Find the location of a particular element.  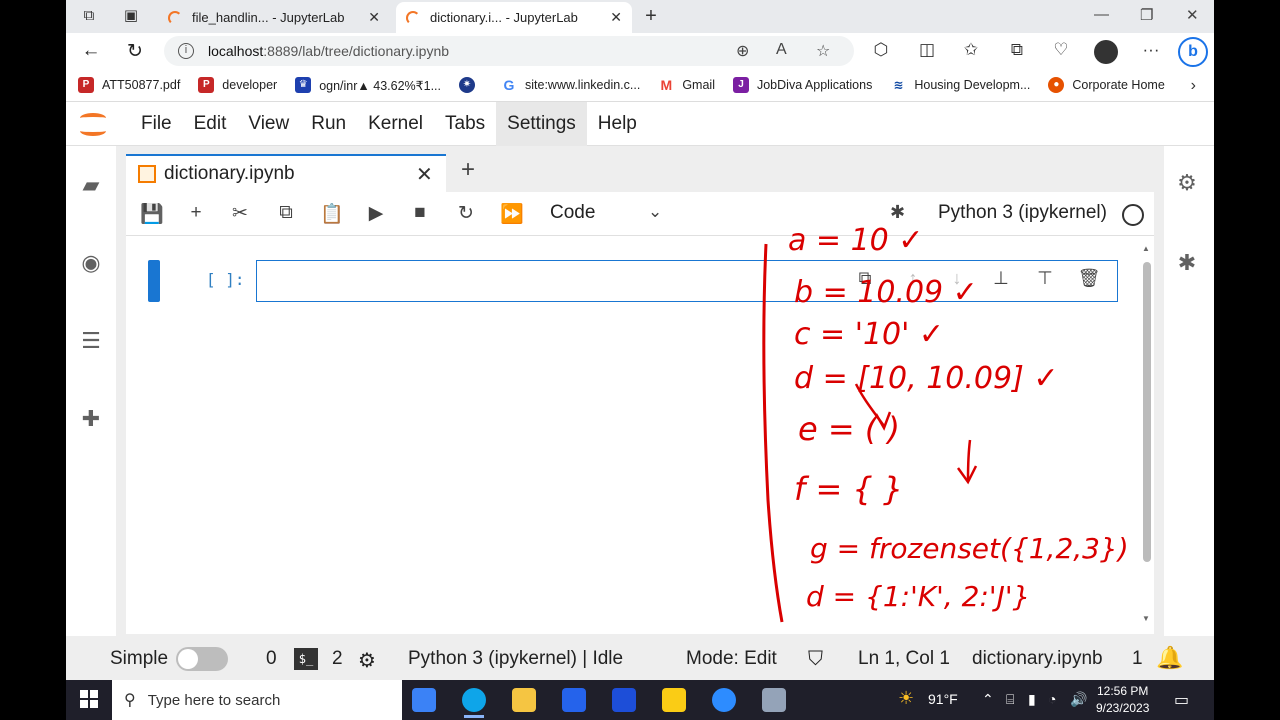

sticky-notes-icon is located at coordinates (674, 700).